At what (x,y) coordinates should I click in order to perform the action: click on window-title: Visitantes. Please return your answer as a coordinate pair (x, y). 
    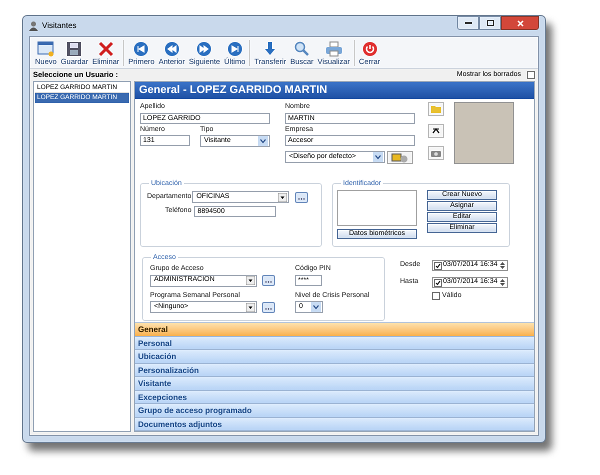
    Looking at the image, I should click on (60, 26).